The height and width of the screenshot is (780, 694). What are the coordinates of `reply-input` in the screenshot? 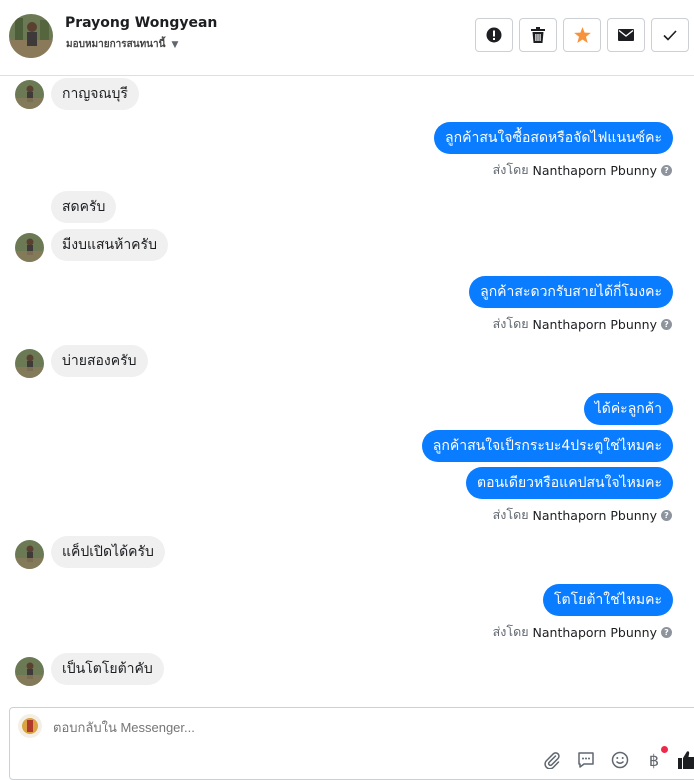 It's located at (263, 727).